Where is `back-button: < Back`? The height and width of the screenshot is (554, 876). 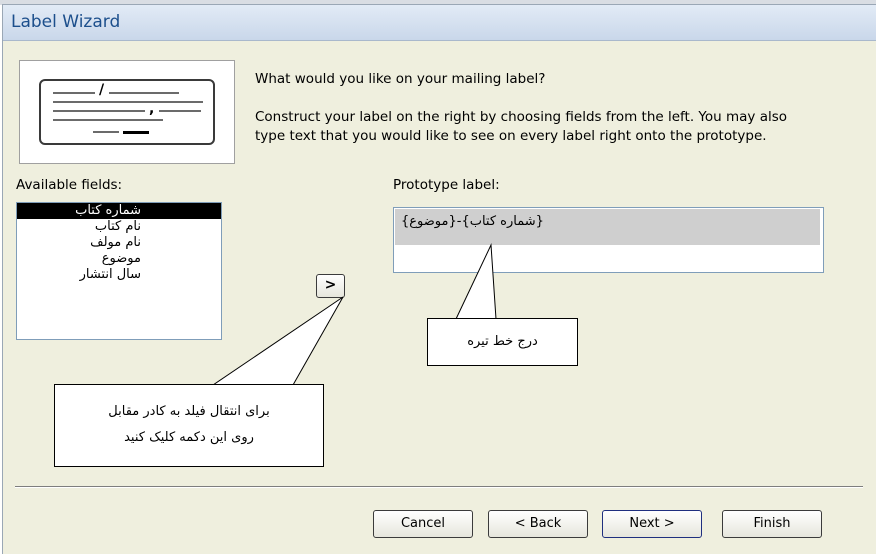
back-button: < Back is located at coordinates (538, 524).